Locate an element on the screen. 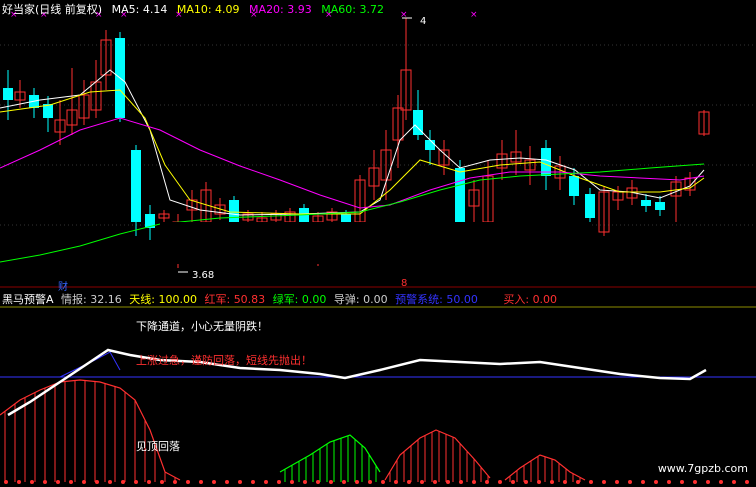  down-channel-message: 下降通道，小心无量阴跌！ is located at coordinates (202, 326).